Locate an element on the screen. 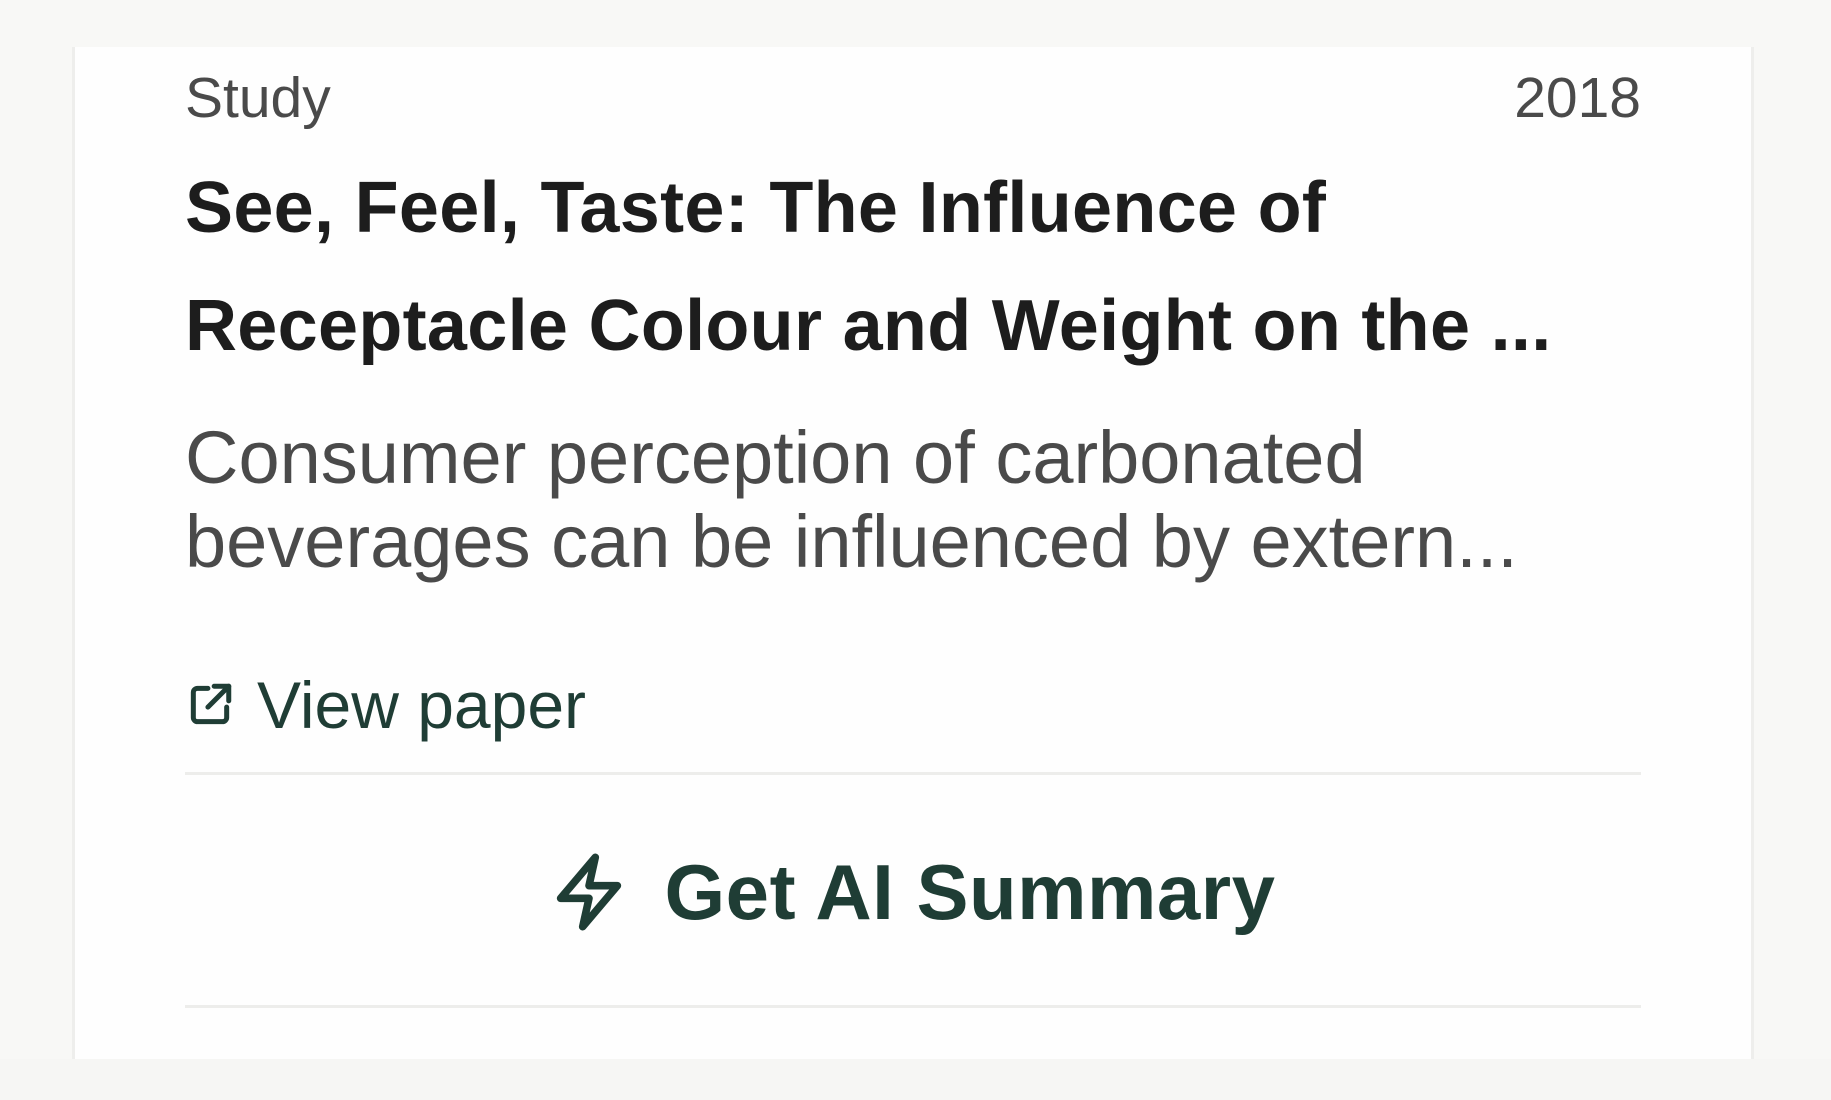  result-meta-row: Study 2018 is located at coordinates (913, 98).